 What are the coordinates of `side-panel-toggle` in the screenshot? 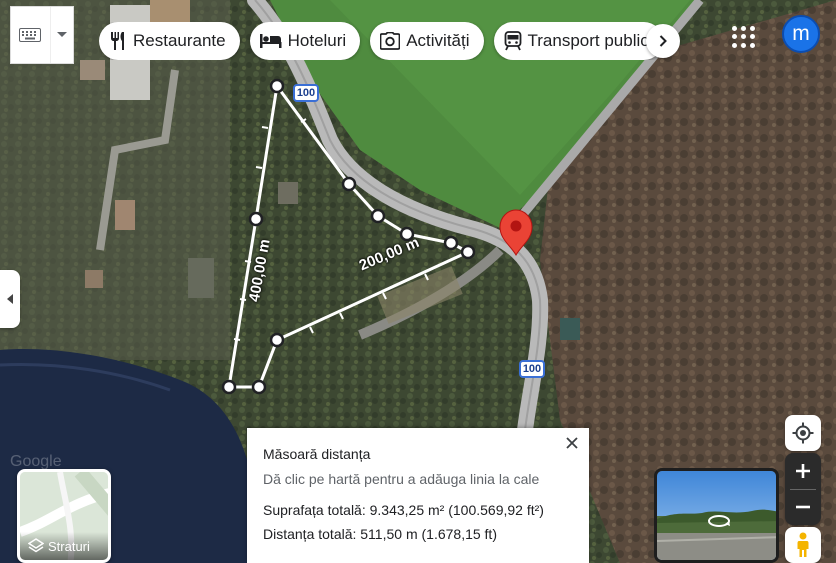 It's located at (10, 299).